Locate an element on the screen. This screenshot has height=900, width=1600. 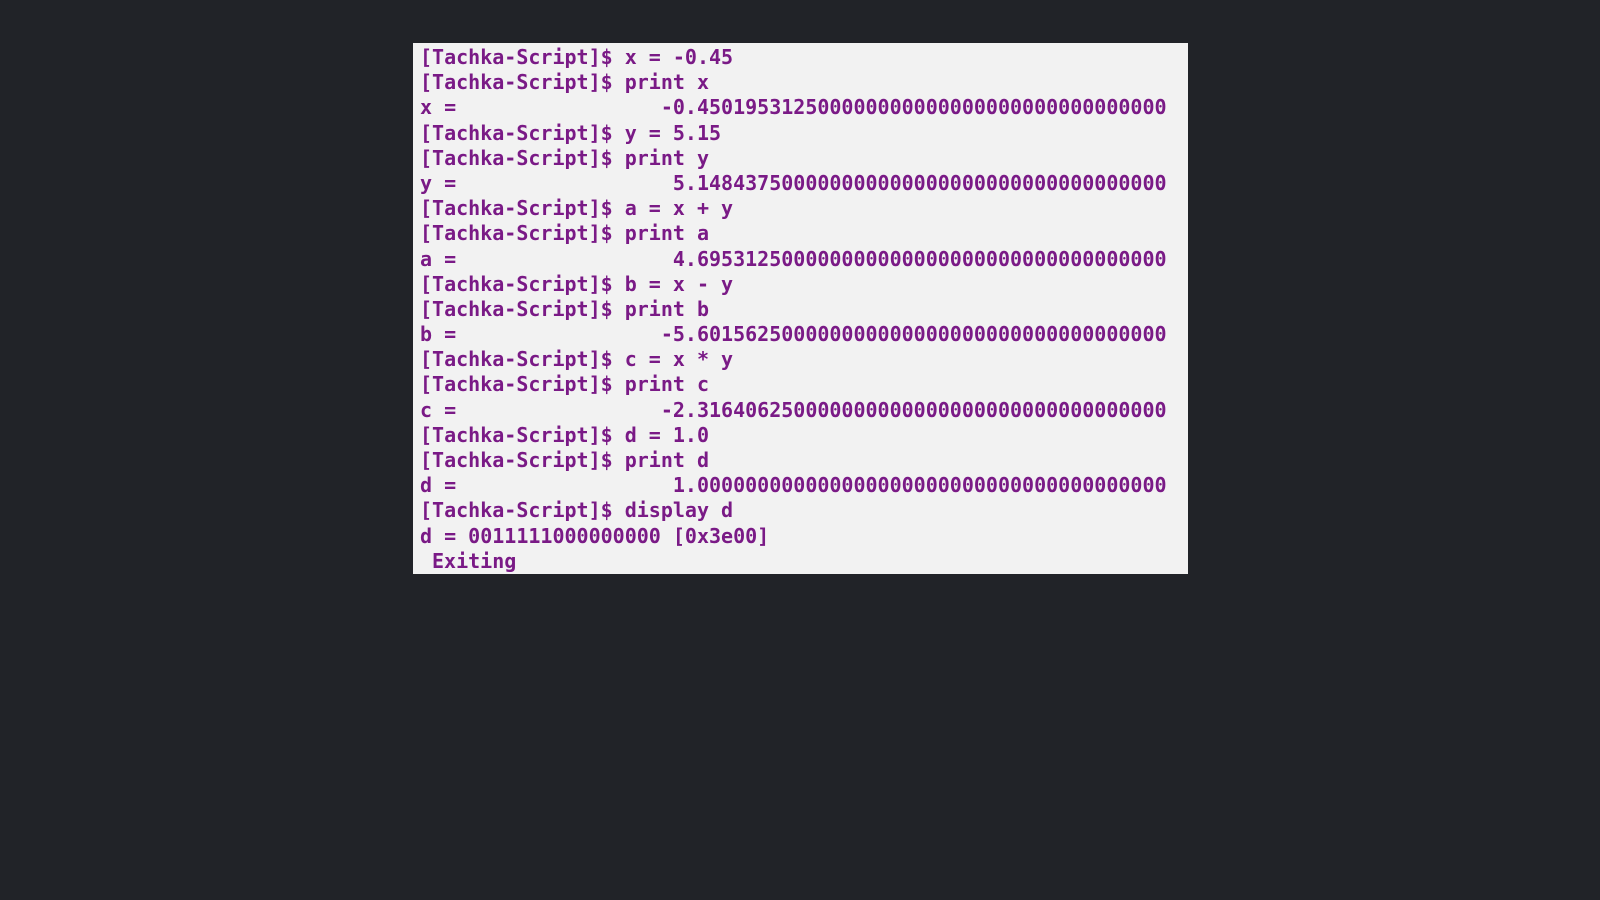
terminal-line-command: [Tachka-Script]$ c = x * y is located at coordinates (577, 359).